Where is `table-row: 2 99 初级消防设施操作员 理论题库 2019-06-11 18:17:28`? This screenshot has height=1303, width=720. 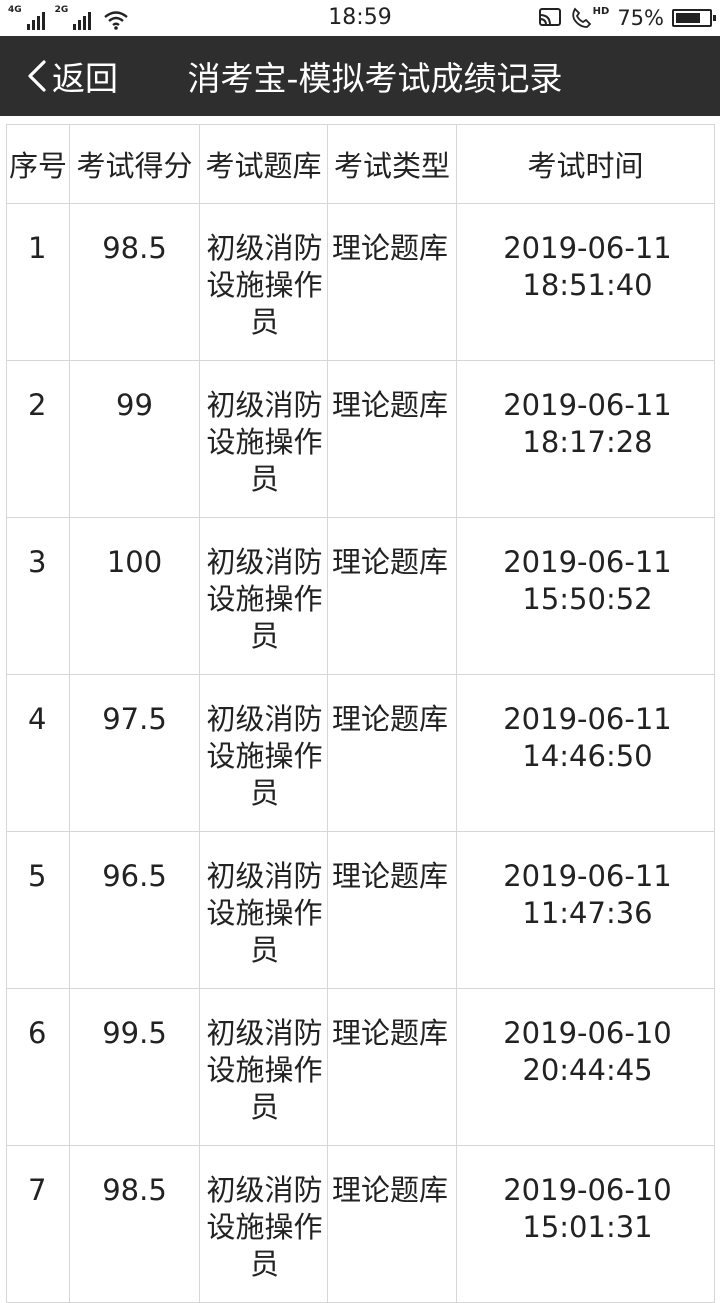
table-row: 2 99 初级消防设施操作员 理论题库 2019-06-11 18:17:28 is located at coordinates (360, 439).